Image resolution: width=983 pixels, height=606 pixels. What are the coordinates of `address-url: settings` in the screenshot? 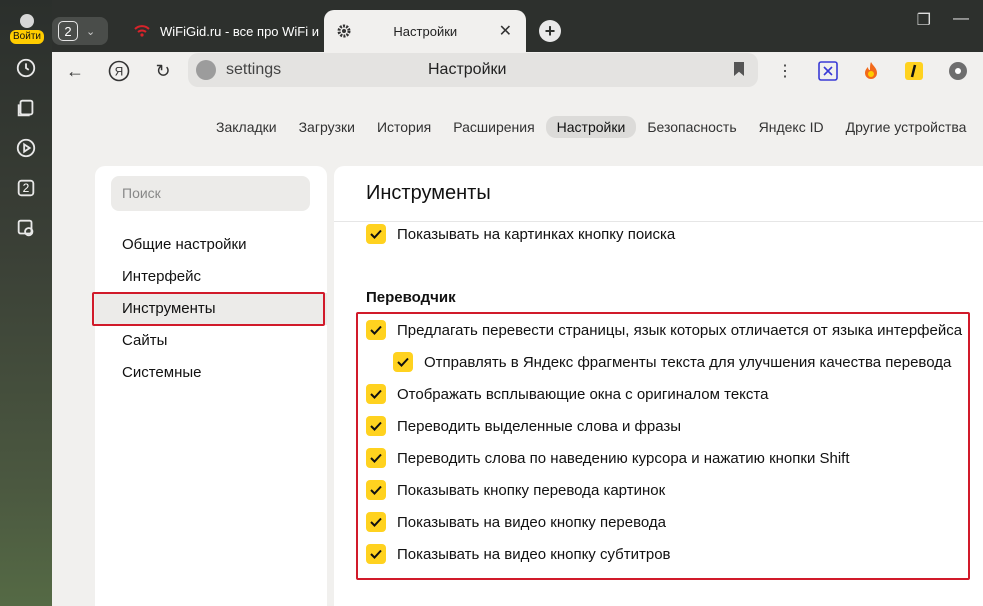 It's located at (254, 69).